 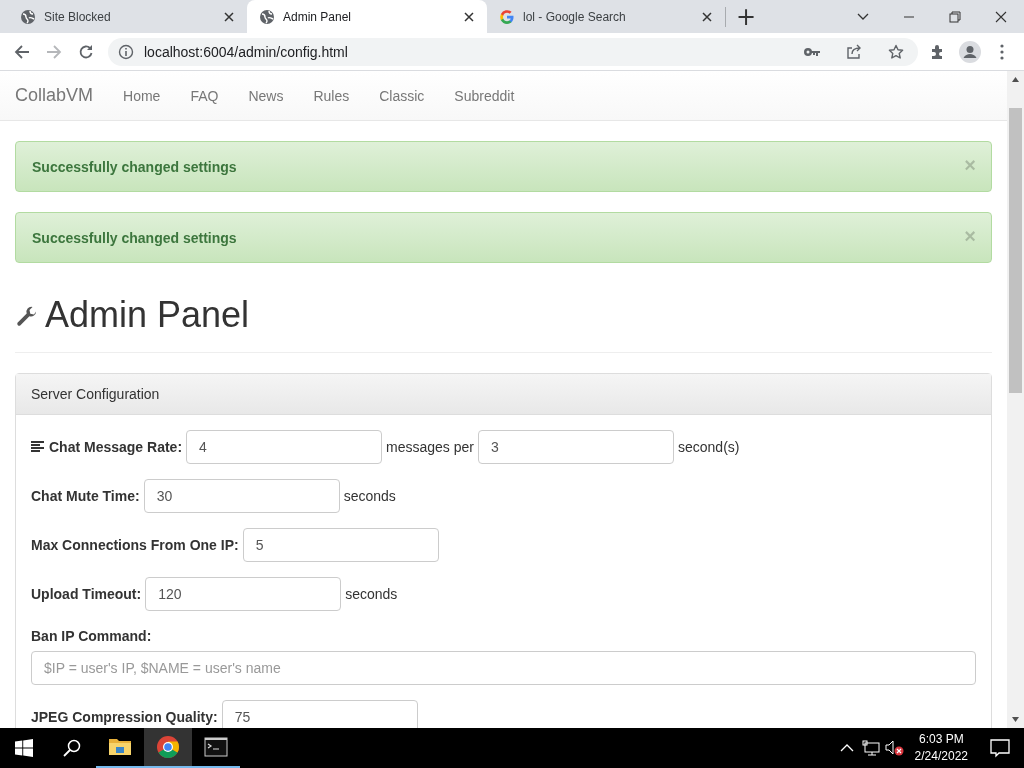 What do you see at coordinates (116, 447) in the screenshot?
I see `field-label: Chat Message Rate:` at bounding box center [116, 447].